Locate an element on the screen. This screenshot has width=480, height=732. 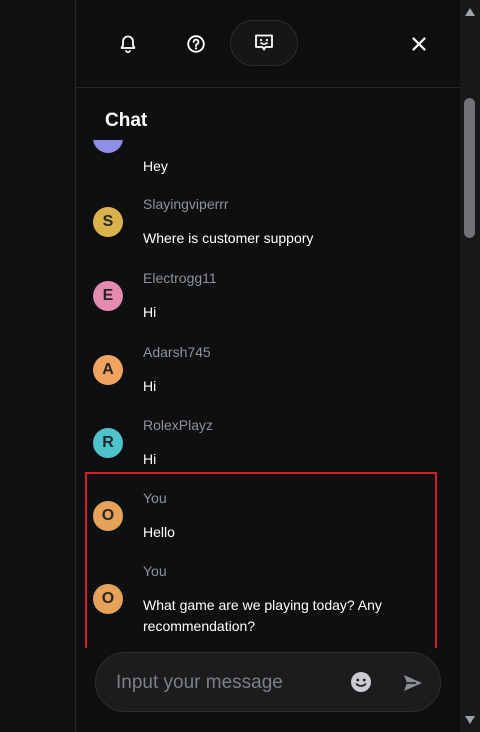
message-username: Electrogg11 is located at coordinates (180, 278).